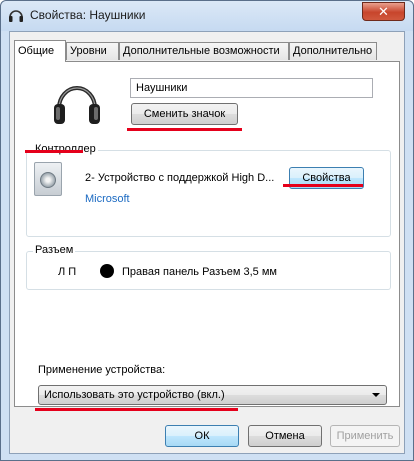  What do you see at coordinates (204, 51) in the screenshot?
I see `tab-enhancements: Дополнительные возможности` at bounding box center [204, 51].